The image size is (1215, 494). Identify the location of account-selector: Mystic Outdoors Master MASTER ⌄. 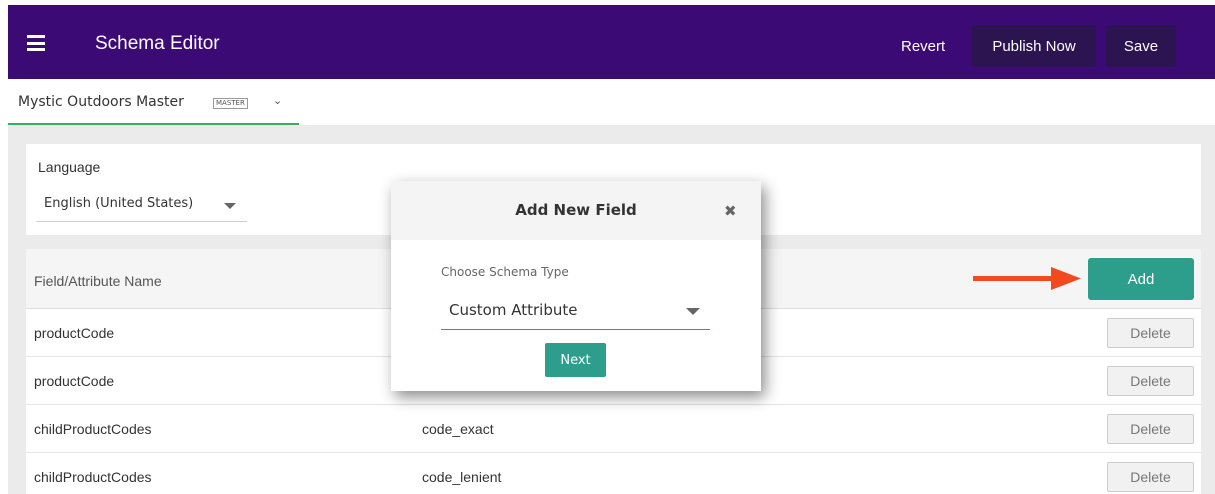
(153, 102).